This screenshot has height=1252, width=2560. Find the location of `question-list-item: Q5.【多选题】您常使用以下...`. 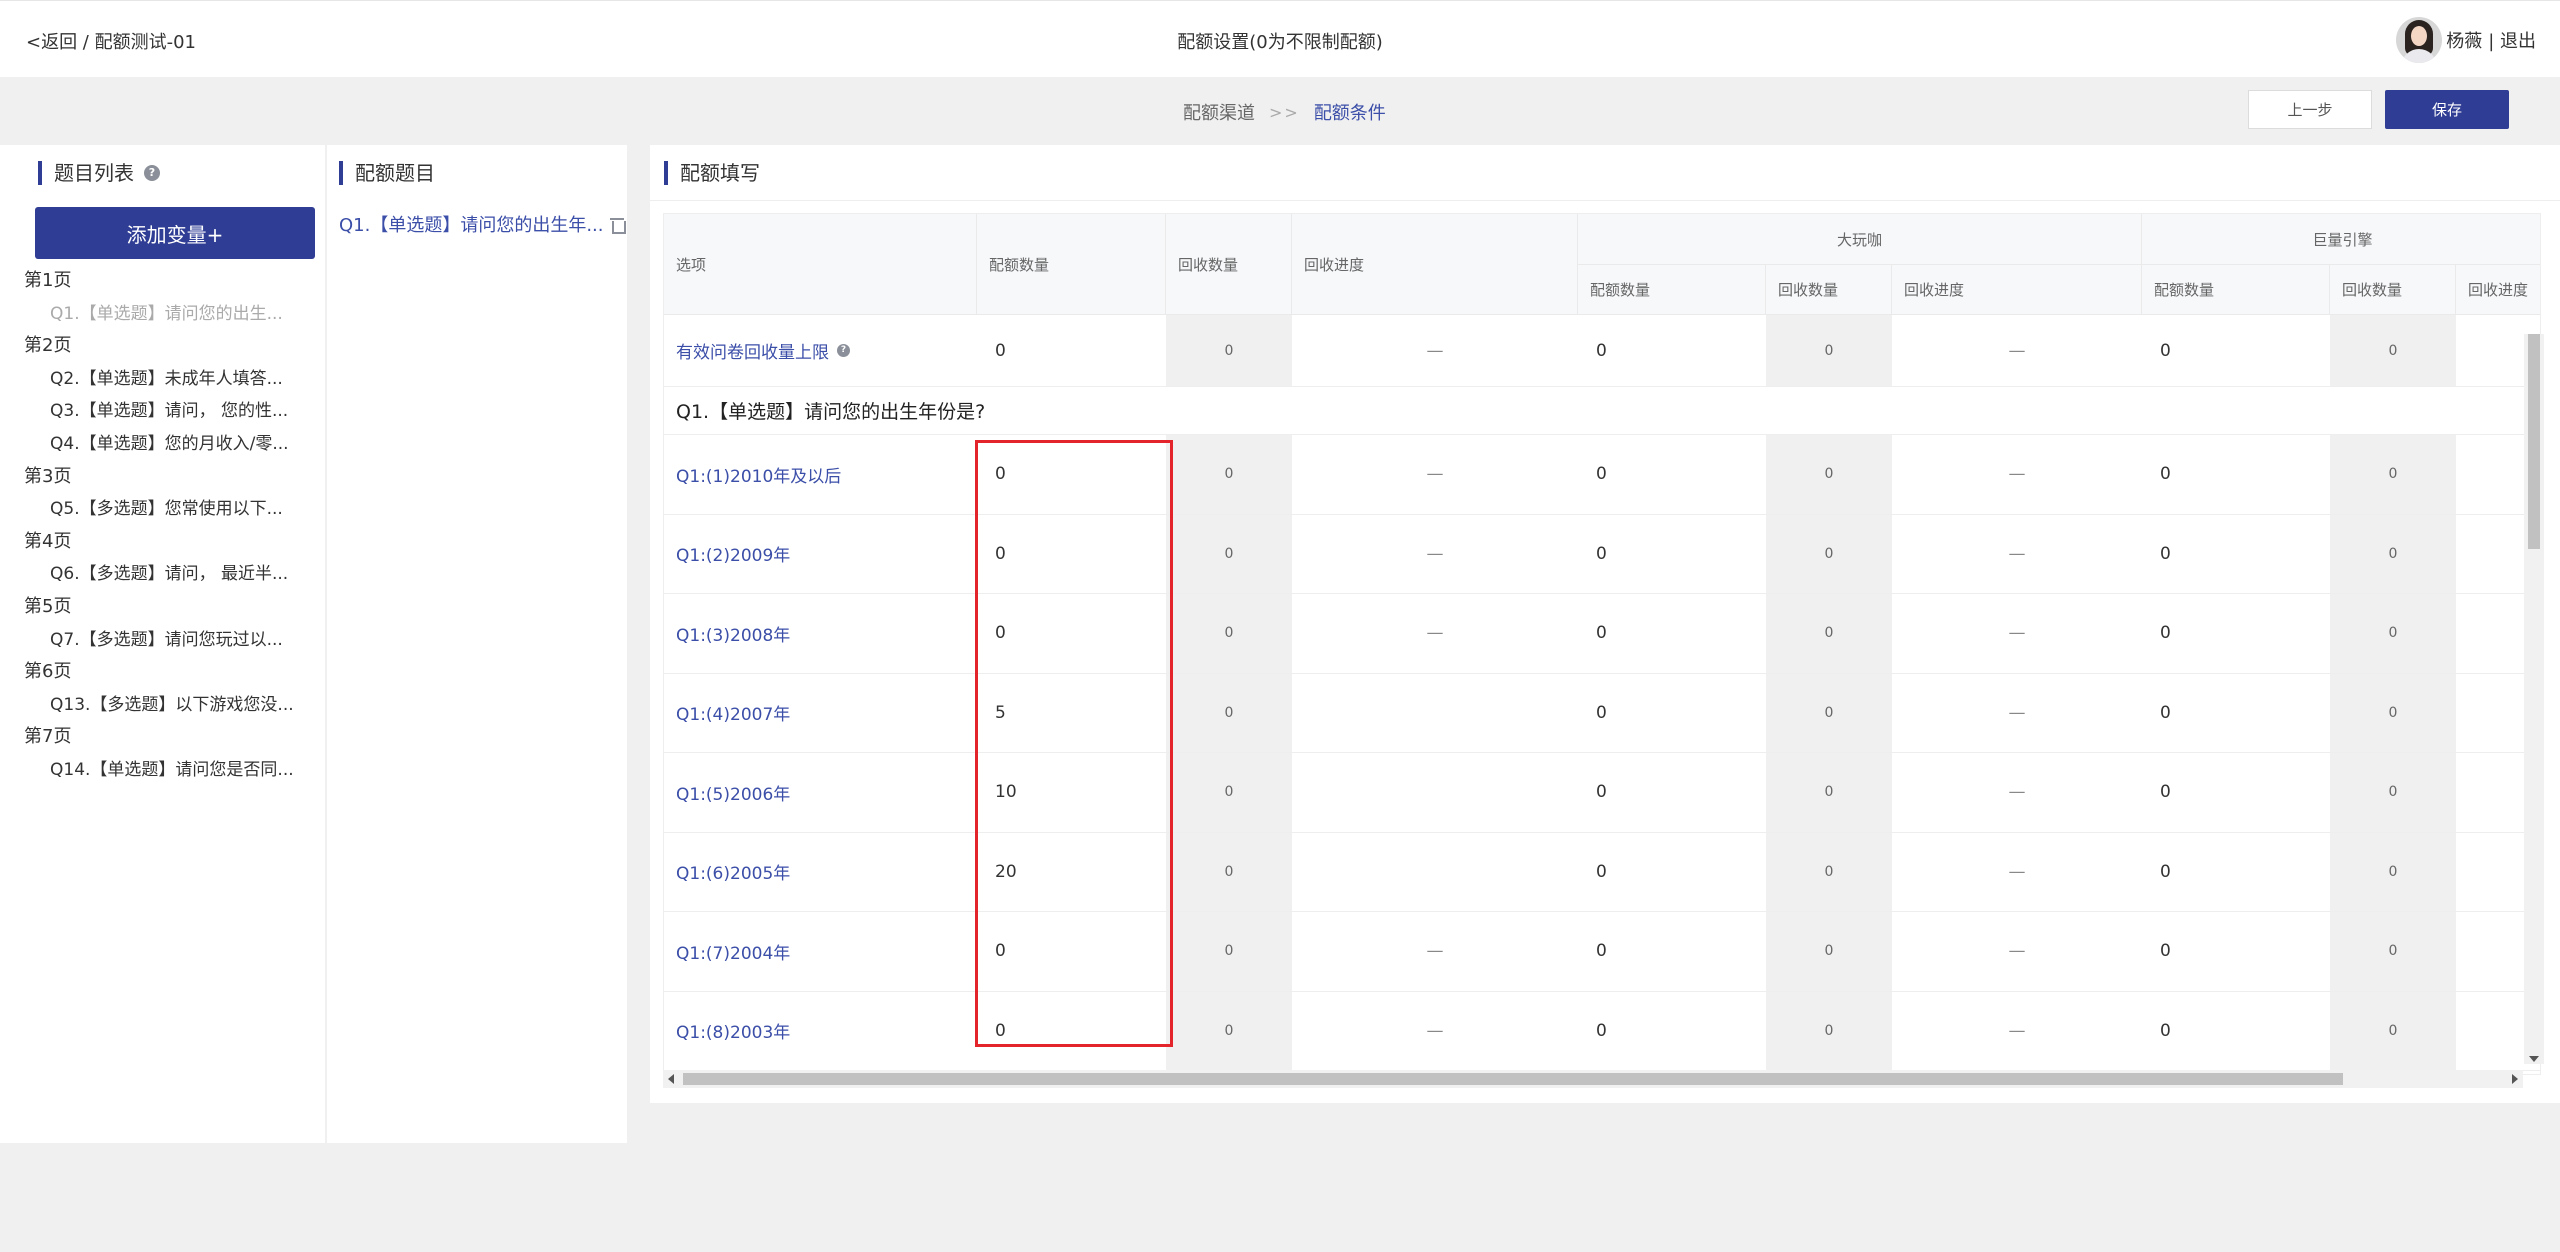

question-list-item: Q5.【多选题】您常使用以下... is located at coordinates (171, 509).